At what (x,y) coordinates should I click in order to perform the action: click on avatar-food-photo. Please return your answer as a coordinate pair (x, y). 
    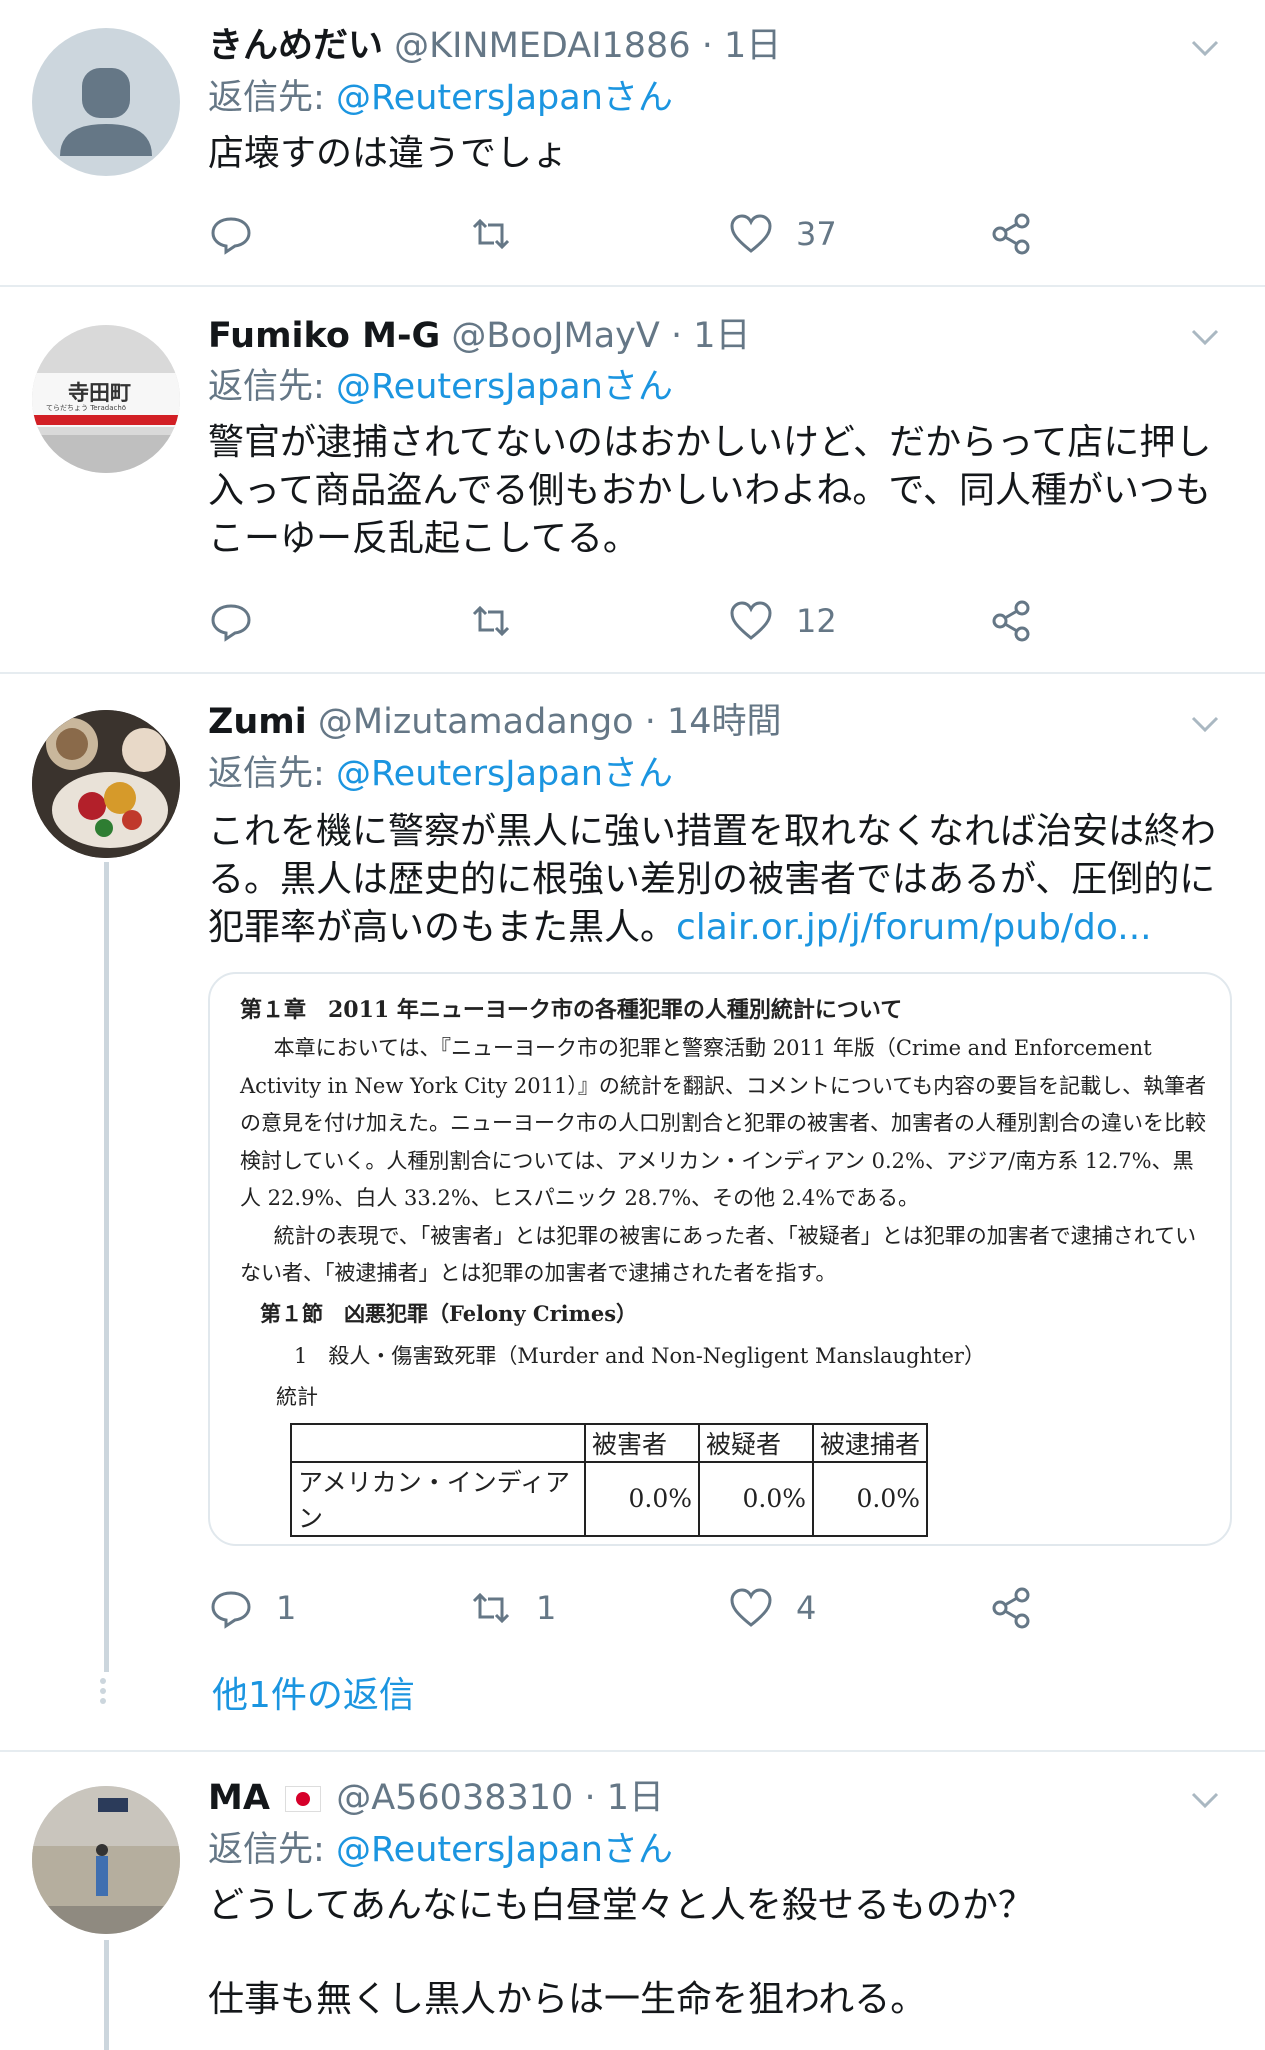
    Looking at the image, I should click on (106, 784).